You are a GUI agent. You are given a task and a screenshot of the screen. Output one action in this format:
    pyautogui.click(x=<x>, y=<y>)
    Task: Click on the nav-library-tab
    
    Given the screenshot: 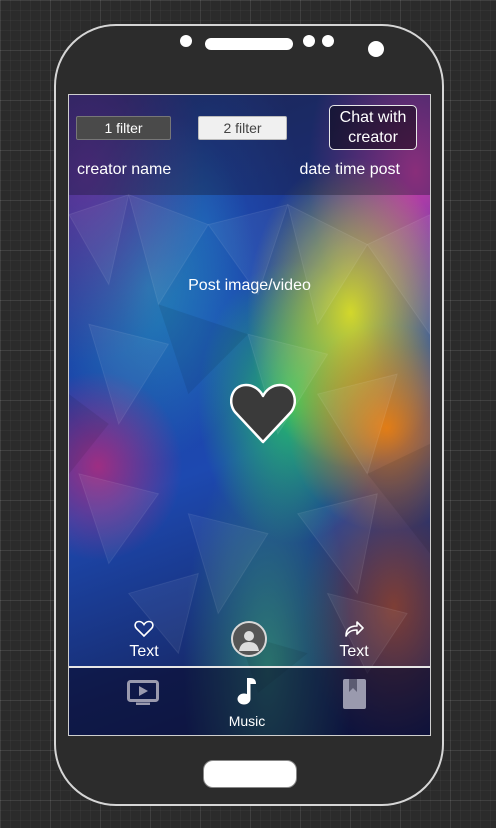 What is the action you would take?
    pyautogui.click(x=355, y=696)
    